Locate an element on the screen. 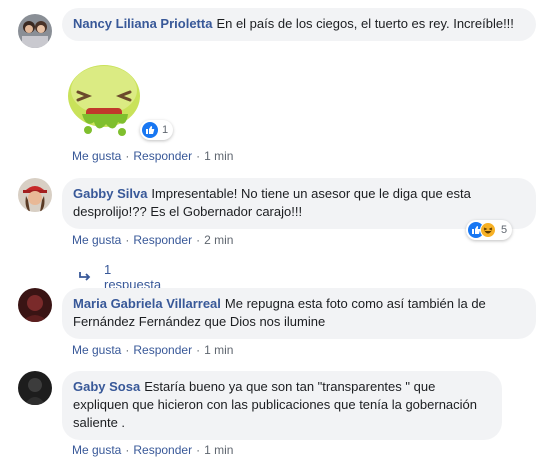 The height and width of the screenshot is (464, 560). comment-author: Gabby Silva is located at coordinates (110, 193).